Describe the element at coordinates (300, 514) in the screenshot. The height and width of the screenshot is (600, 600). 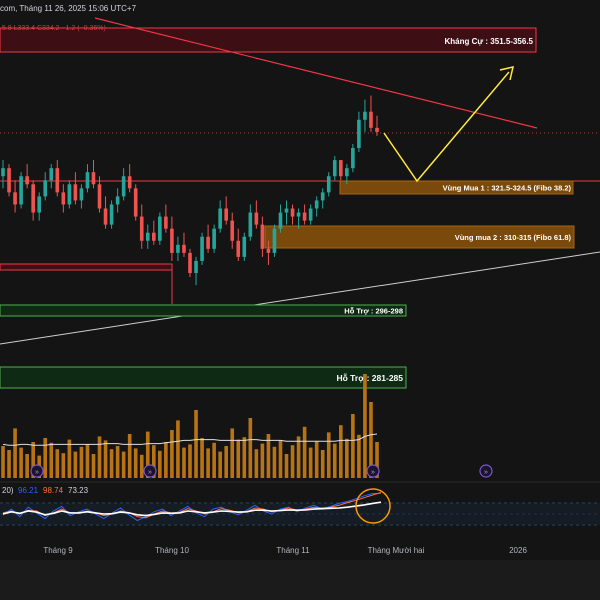
I see `osc-band-fill` at that location.